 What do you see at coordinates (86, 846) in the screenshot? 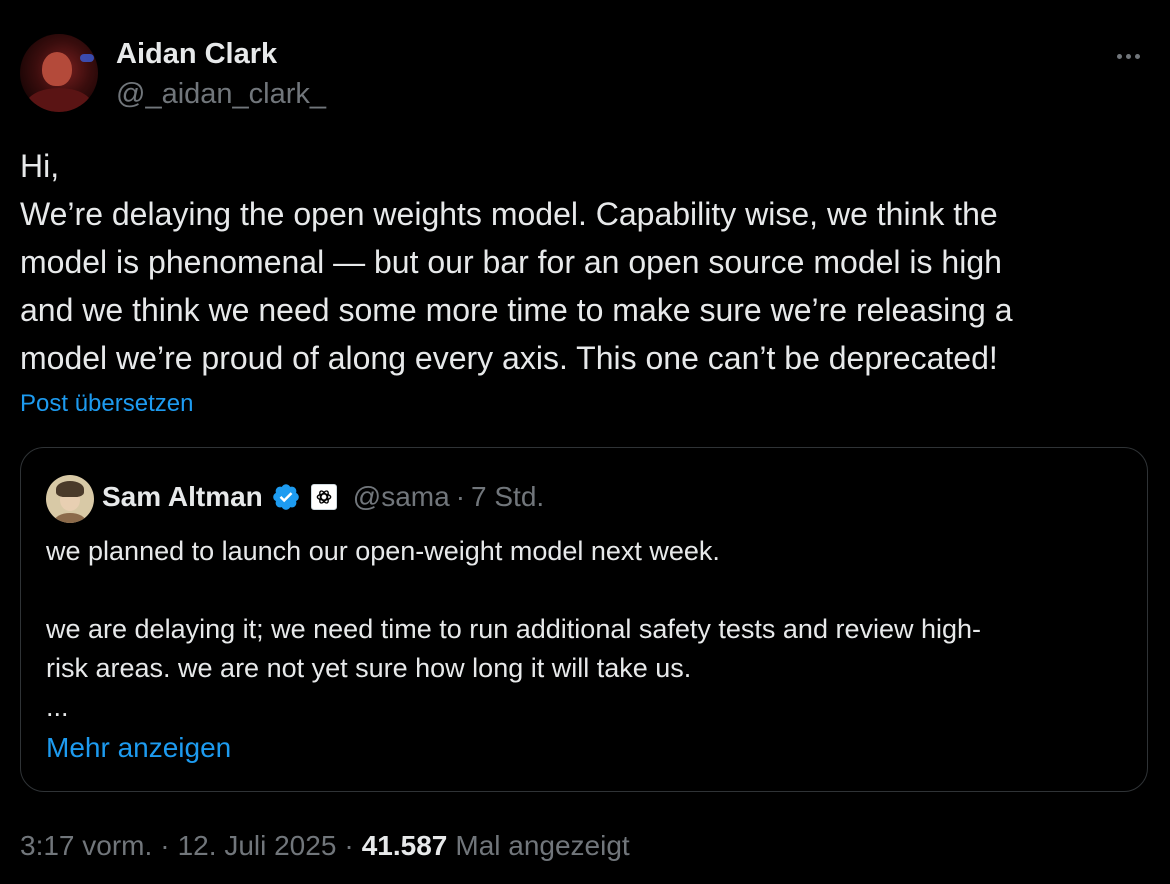
I see `post-time: 3:17 vorm.` at bounding box center [86, 846].